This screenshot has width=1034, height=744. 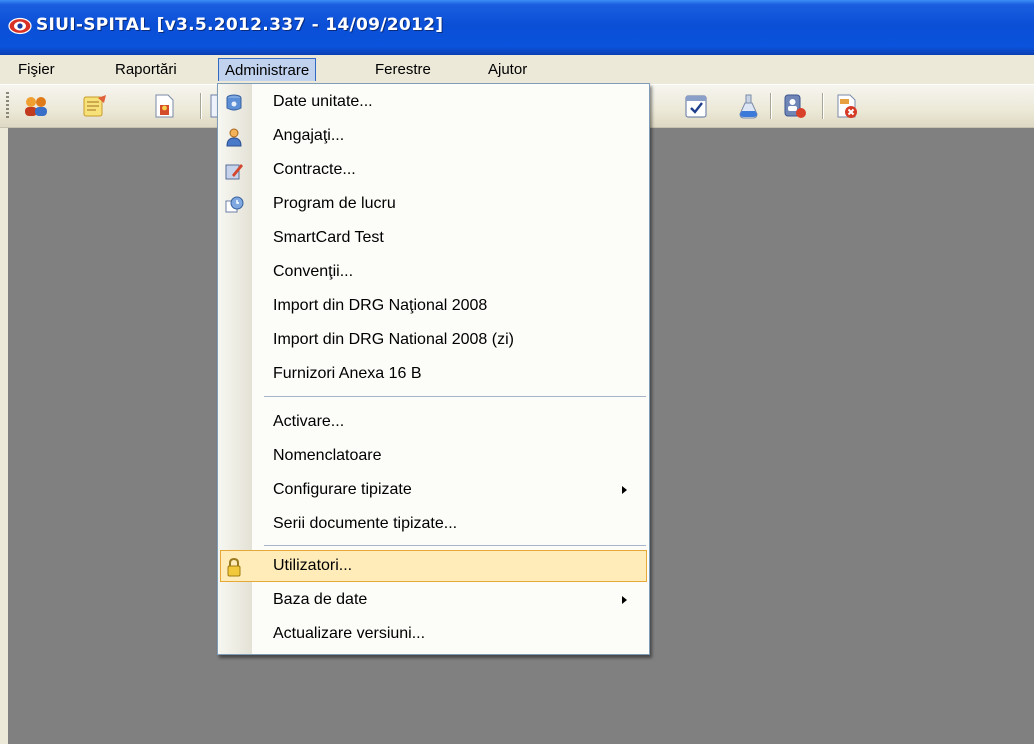 What do you see at coordinates (433, 456) in the screenshot?
I see `menu-item-nomenclatoare: Nomenclatoare` at bounding box center [433, 456].